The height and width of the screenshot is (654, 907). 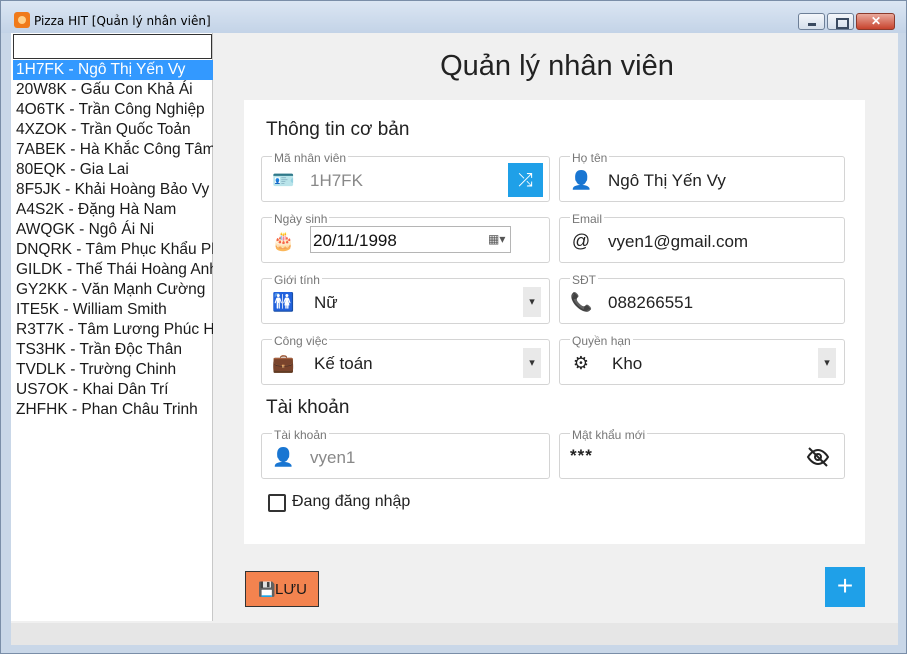 I want to click on role-dropdown-button: ▾, so click(x=827, y=363).